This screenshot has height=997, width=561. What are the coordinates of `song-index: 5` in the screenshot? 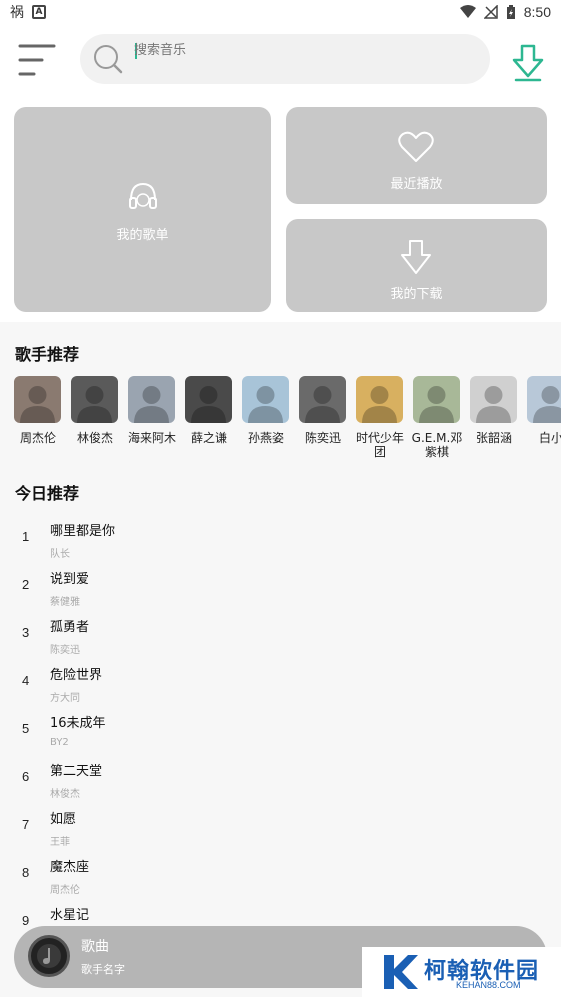 It's located at (26, 728).